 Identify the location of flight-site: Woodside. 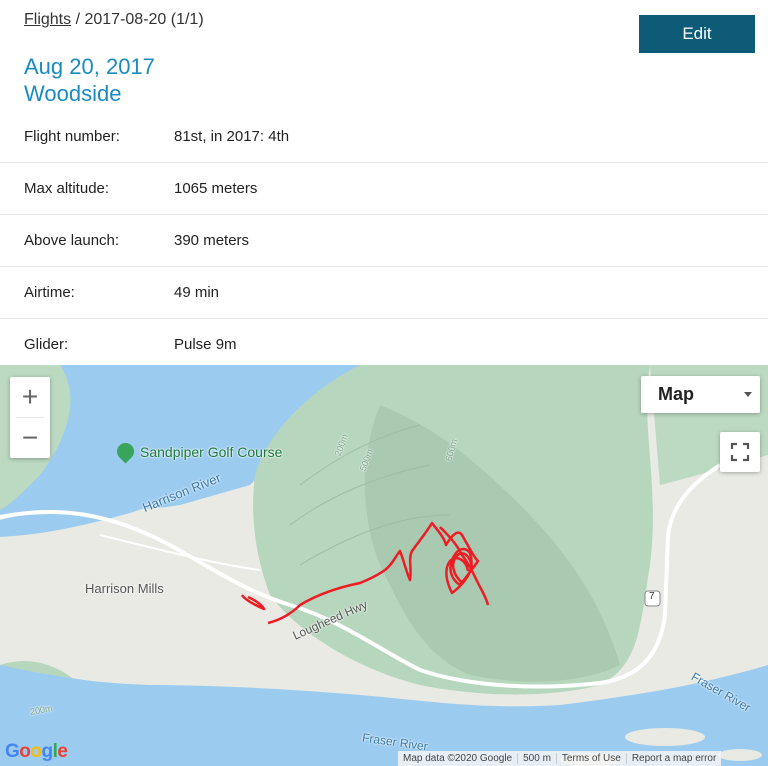
(73, 93).